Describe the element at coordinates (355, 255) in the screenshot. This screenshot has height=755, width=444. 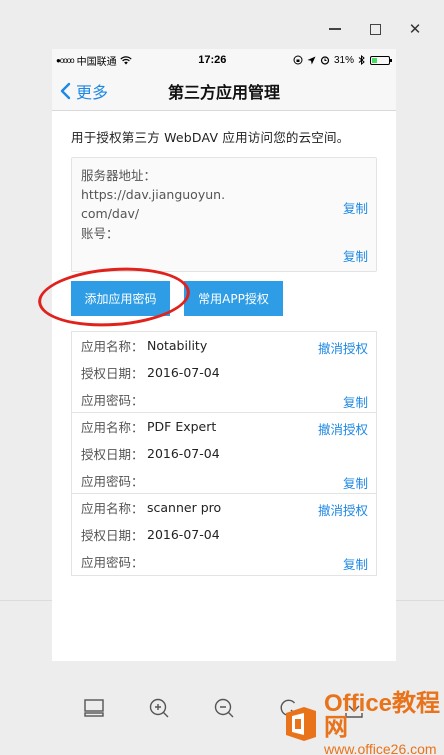
I see `copy-account-button: 复制` at that location.